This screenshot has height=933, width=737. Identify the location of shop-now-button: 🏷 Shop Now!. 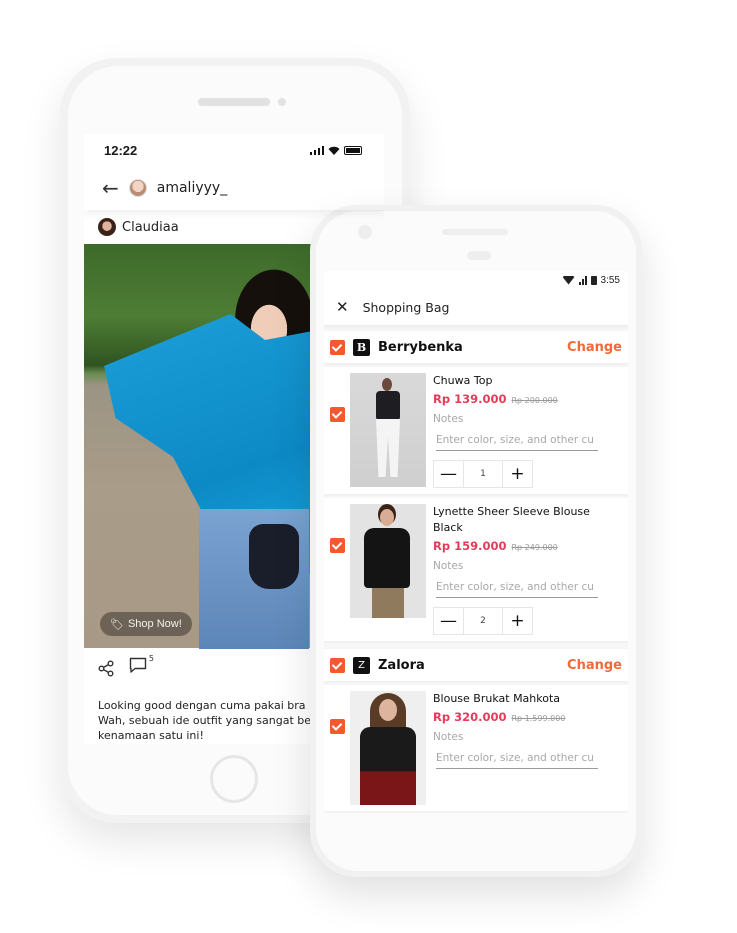
(146, 624).